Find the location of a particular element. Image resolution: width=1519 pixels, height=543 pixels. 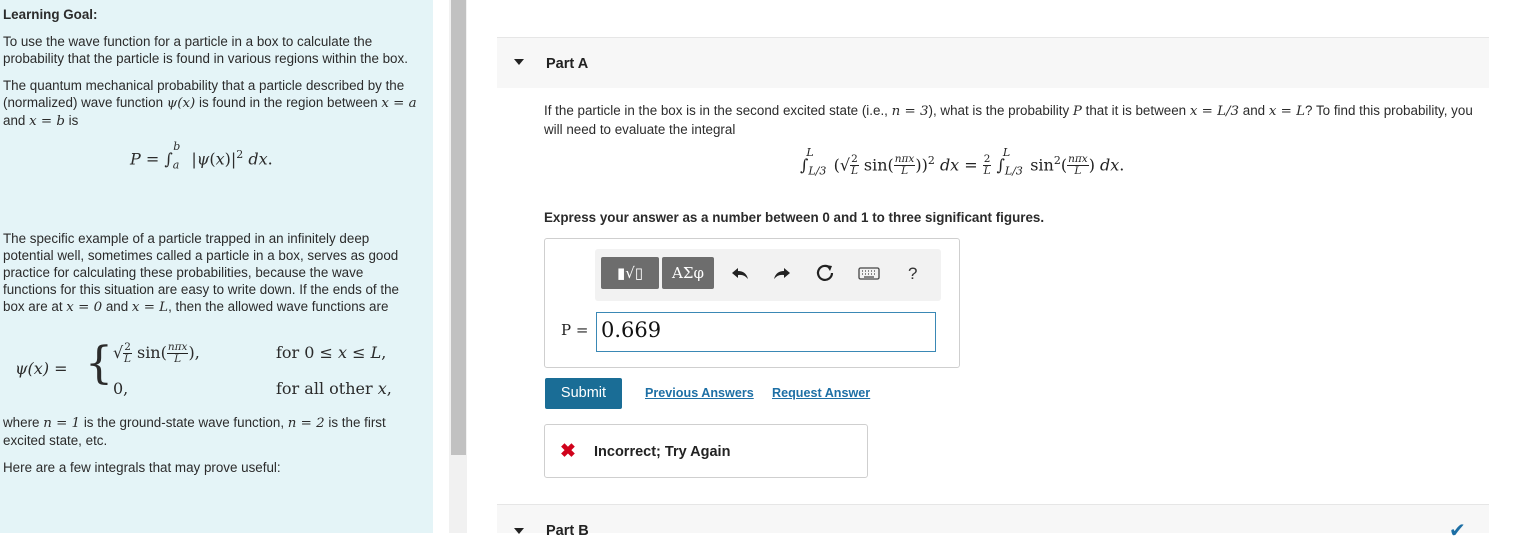

answer-box: ▮√▯ ΑΣφ ? P = 0.669 is located at coordinates (752, 303).